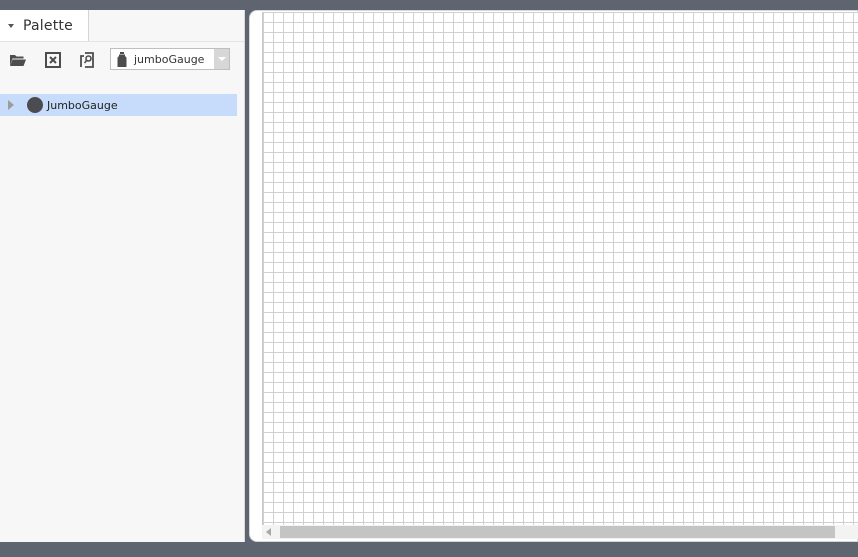 The height and width of the screenshot is (557, 858). I want to click on palette-header: Palette, so click(44, 26).